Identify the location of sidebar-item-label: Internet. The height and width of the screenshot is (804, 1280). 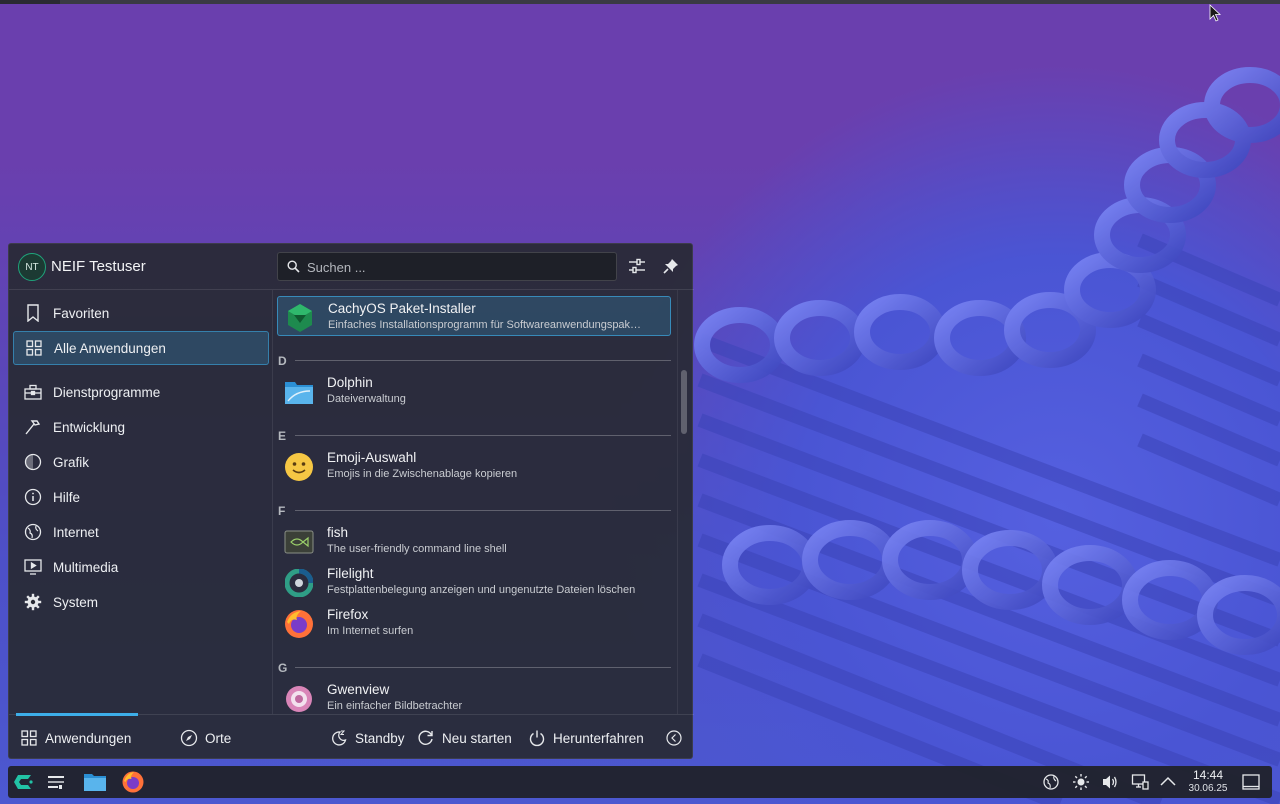
(76, 532).